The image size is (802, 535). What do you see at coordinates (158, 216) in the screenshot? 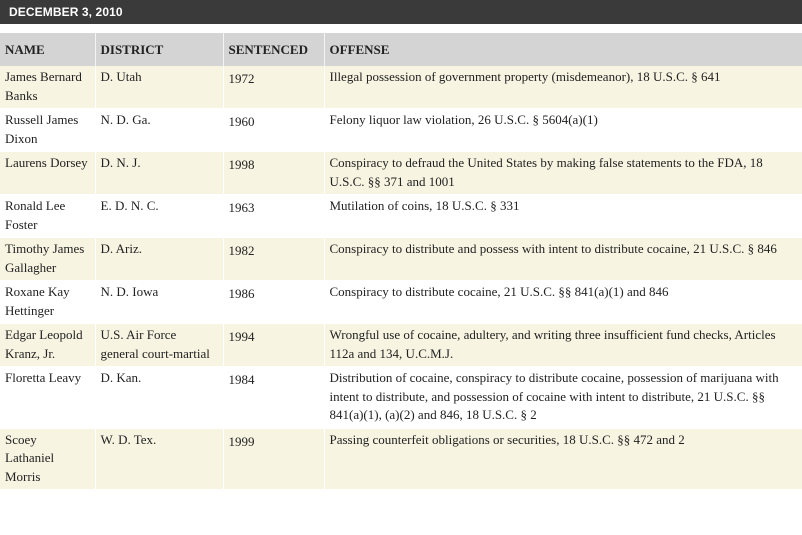
I see `cell-district: E. D. N. C.` at bounding box center [158, 216].